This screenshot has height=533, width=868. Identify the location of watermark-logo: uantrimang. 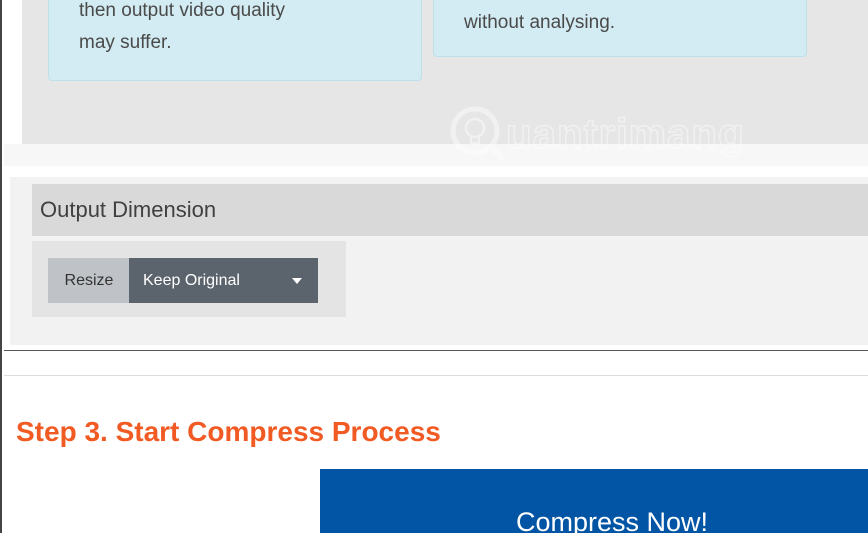
(607, 133).